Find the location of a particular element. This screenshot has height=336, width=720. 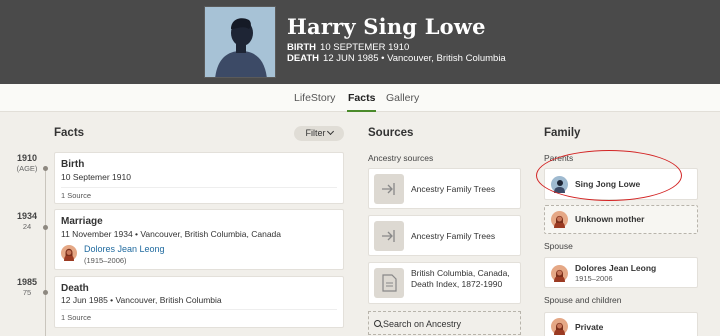

facts-heading: Facts is located at coordinates (69, 133).